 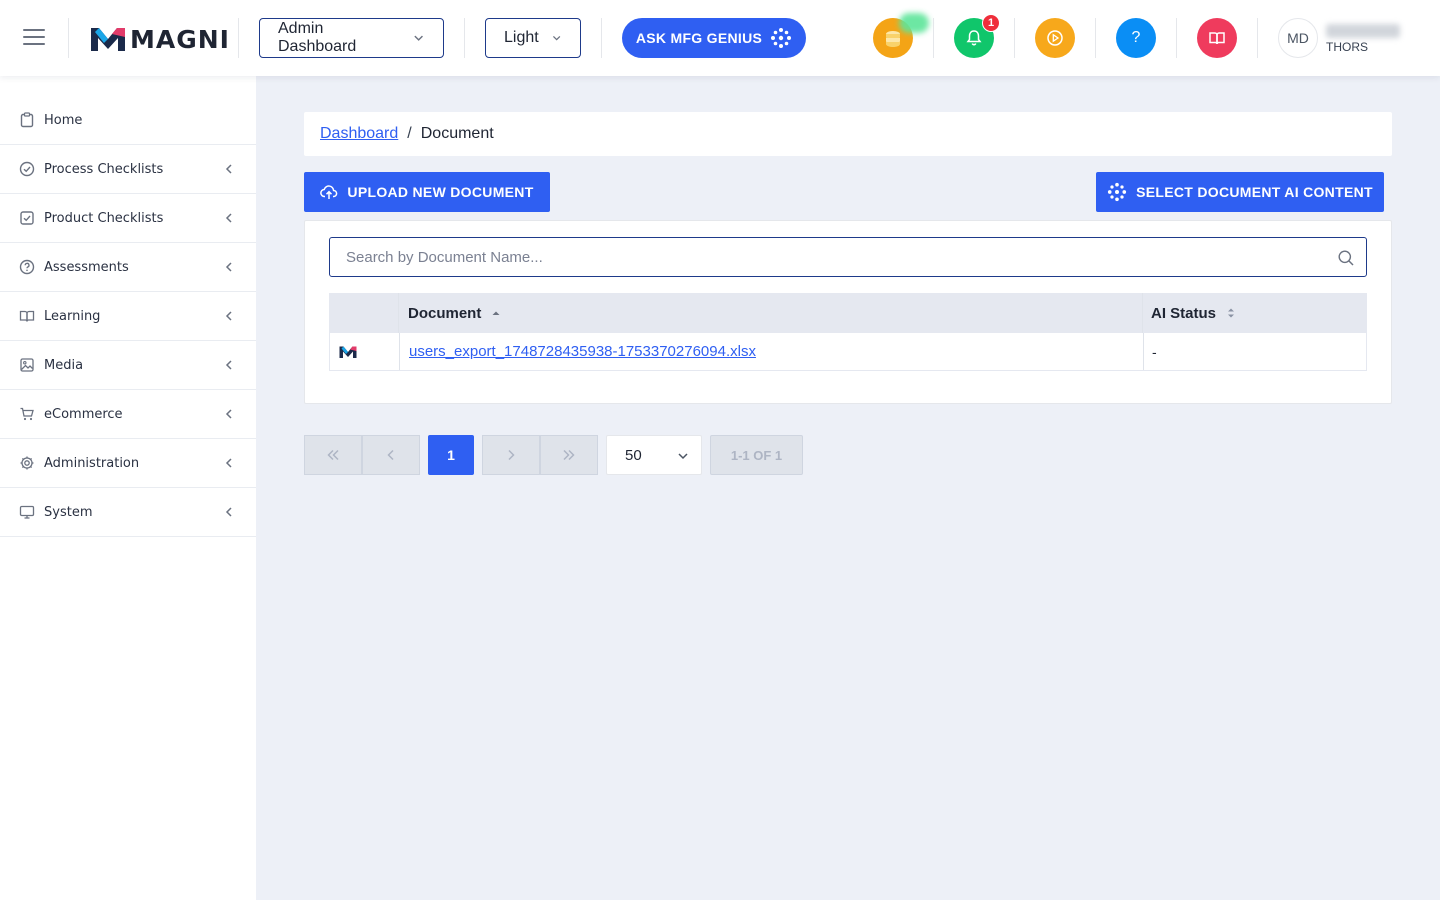 I want to click on video-button, so click(x=1055, y=38).